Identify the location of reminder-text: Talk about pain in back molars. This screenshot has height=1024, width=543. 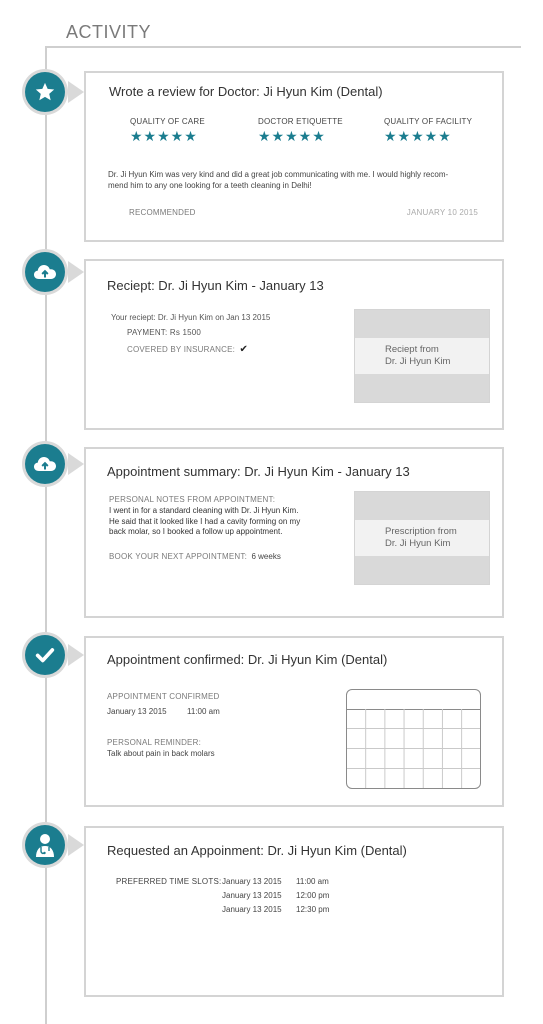
(161, 753).